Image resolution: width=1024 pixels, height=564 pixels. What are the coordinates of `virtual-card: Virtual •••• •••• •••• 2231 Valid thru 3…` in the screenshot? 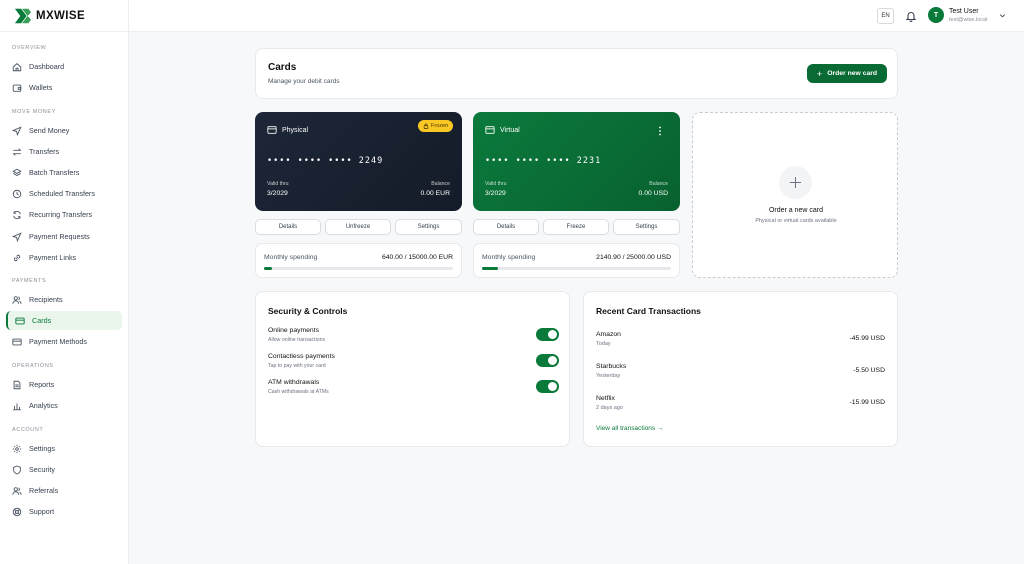 It's located at (576, 161).